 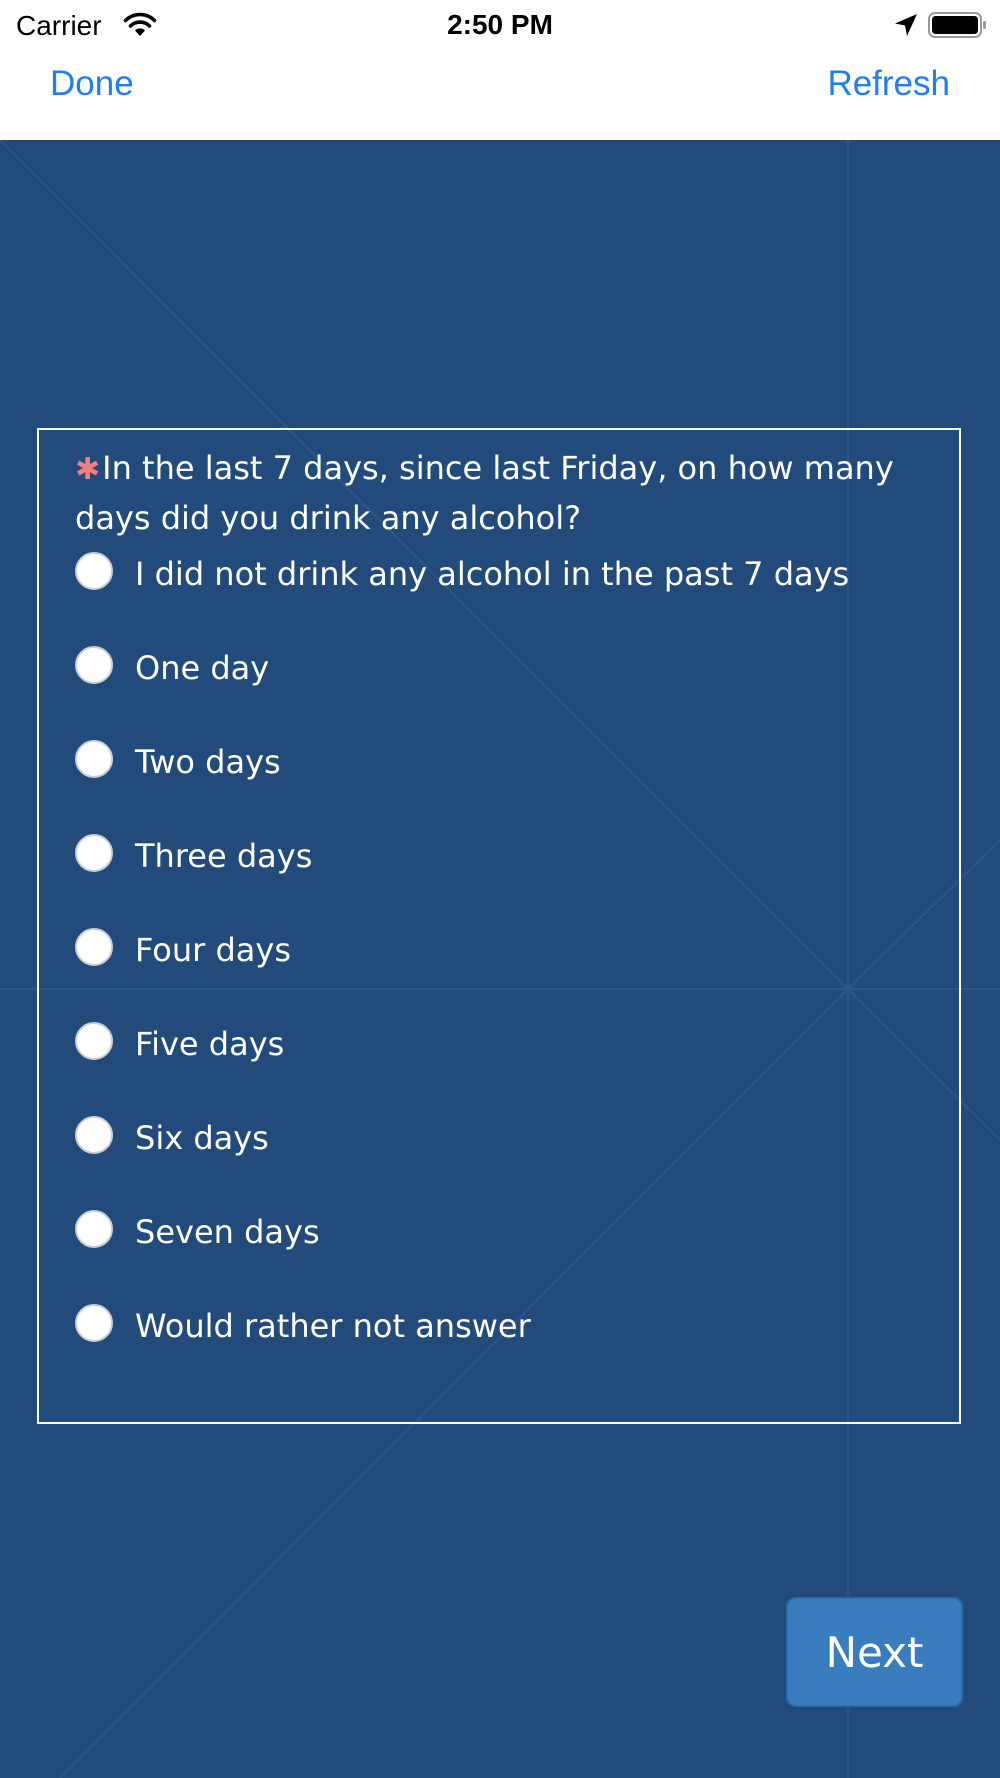 I want to click on status-bar: Carrier 2:50 PM, so click(x=500, y=25).